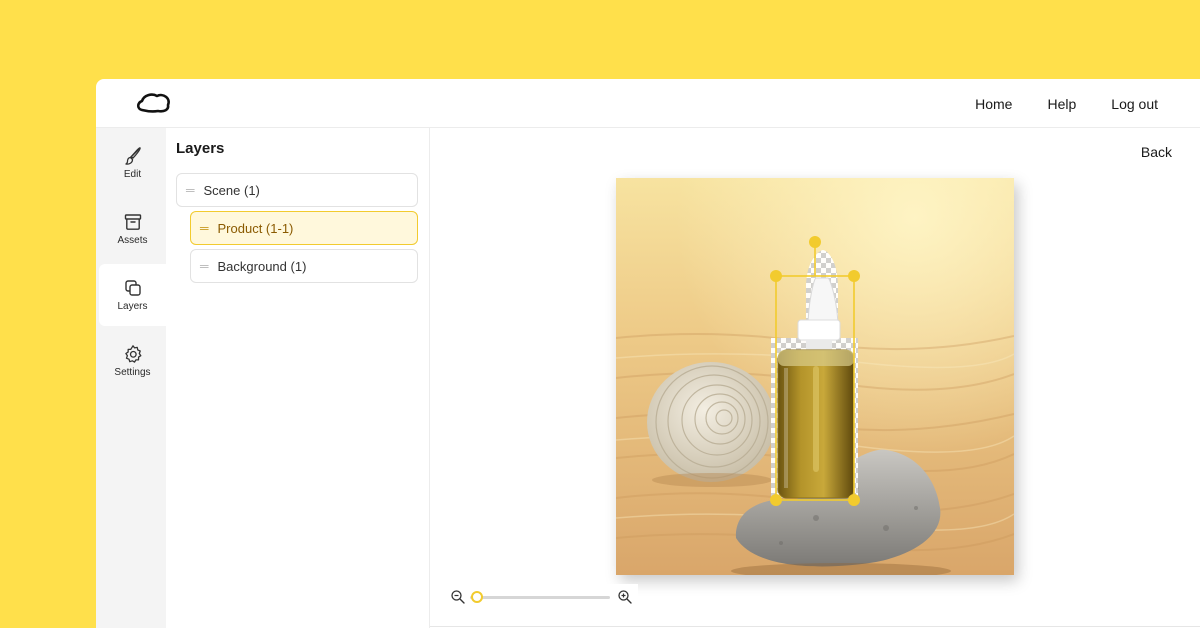 This screenshot has width=1200, height=628. What do you see at coordinates (993, 104) in the screenshot?
I see `nav-home-link: Home` at bounding box center [993, 104].